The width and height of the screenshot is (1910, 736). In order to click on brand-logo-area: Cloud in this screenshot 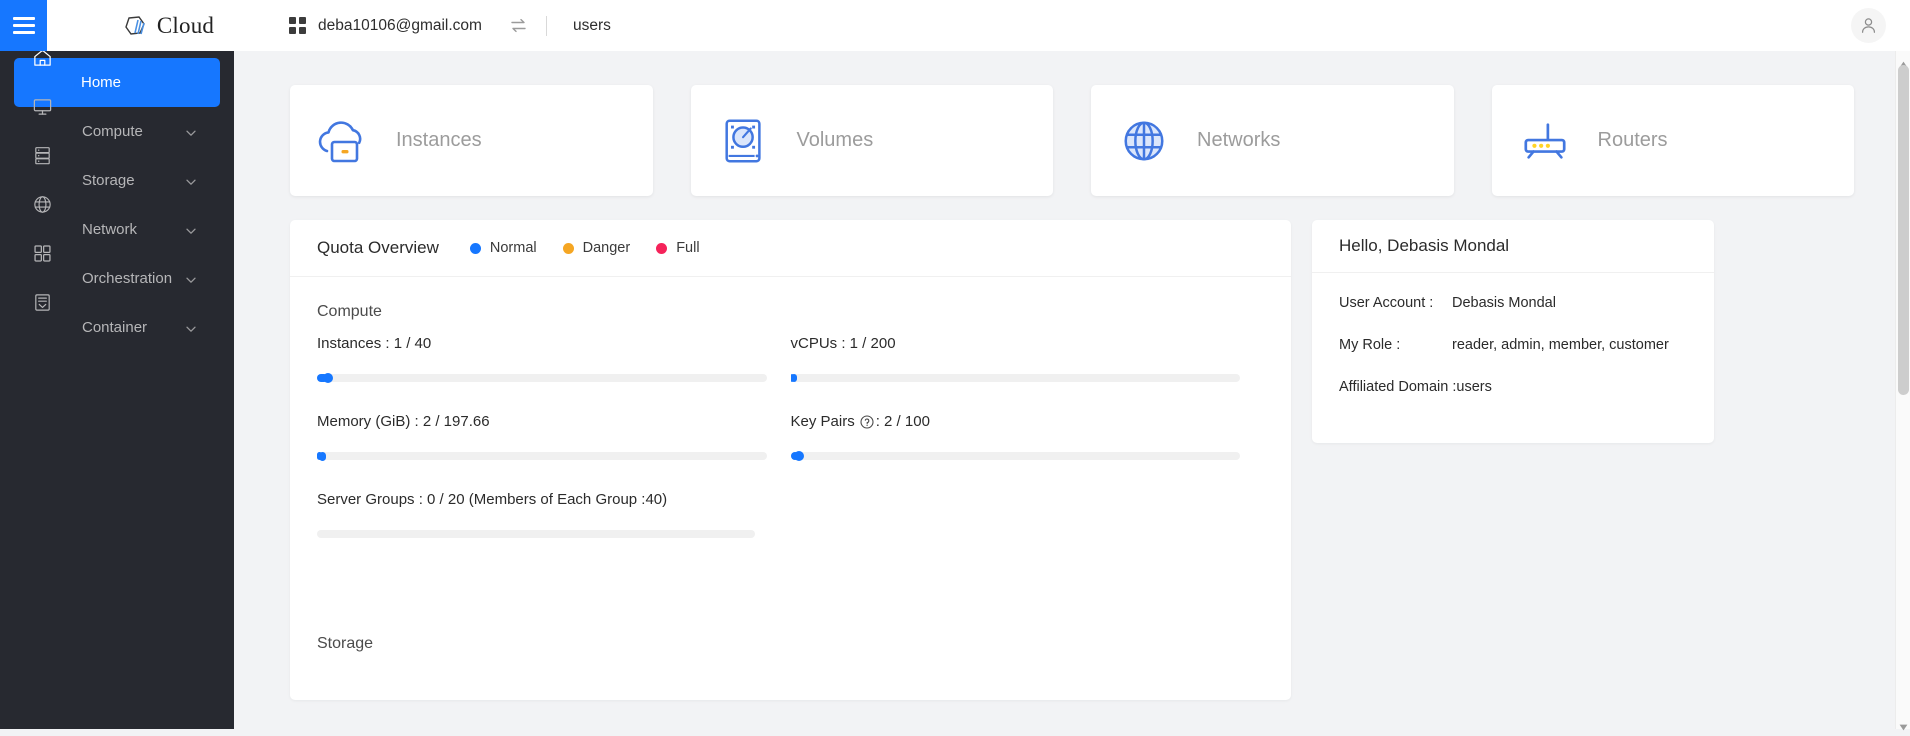, I will do `click(167, 25)`.